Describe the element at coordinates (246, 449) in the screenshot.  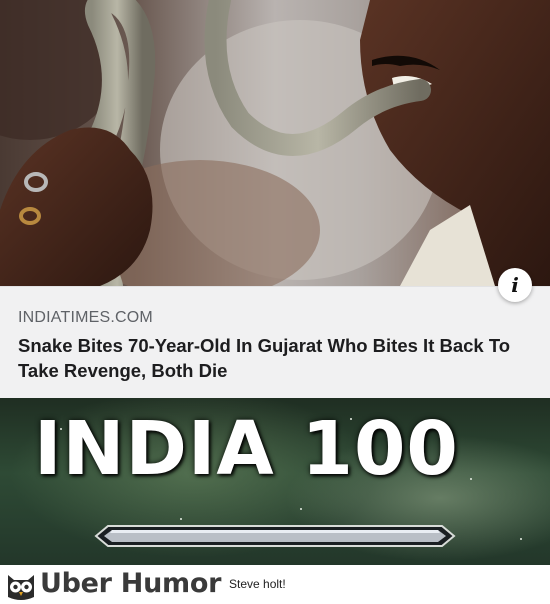
I see `meme-title: INDIA 100` at that location.